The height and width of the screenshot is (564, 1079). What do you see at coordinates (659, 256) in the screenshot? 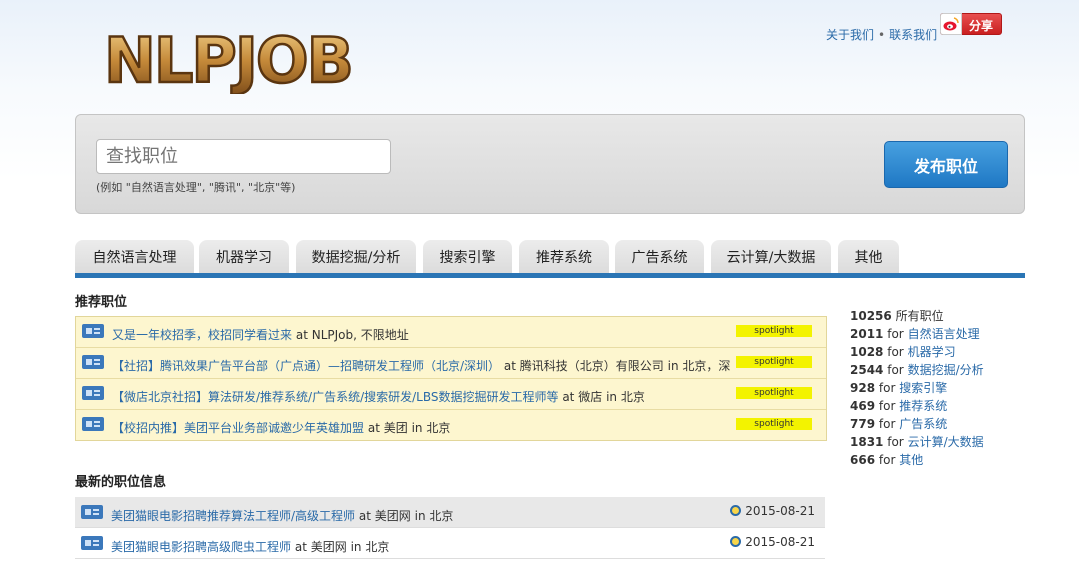
I see `tab-ads: 广告系统` at bounding box center [659, 256].